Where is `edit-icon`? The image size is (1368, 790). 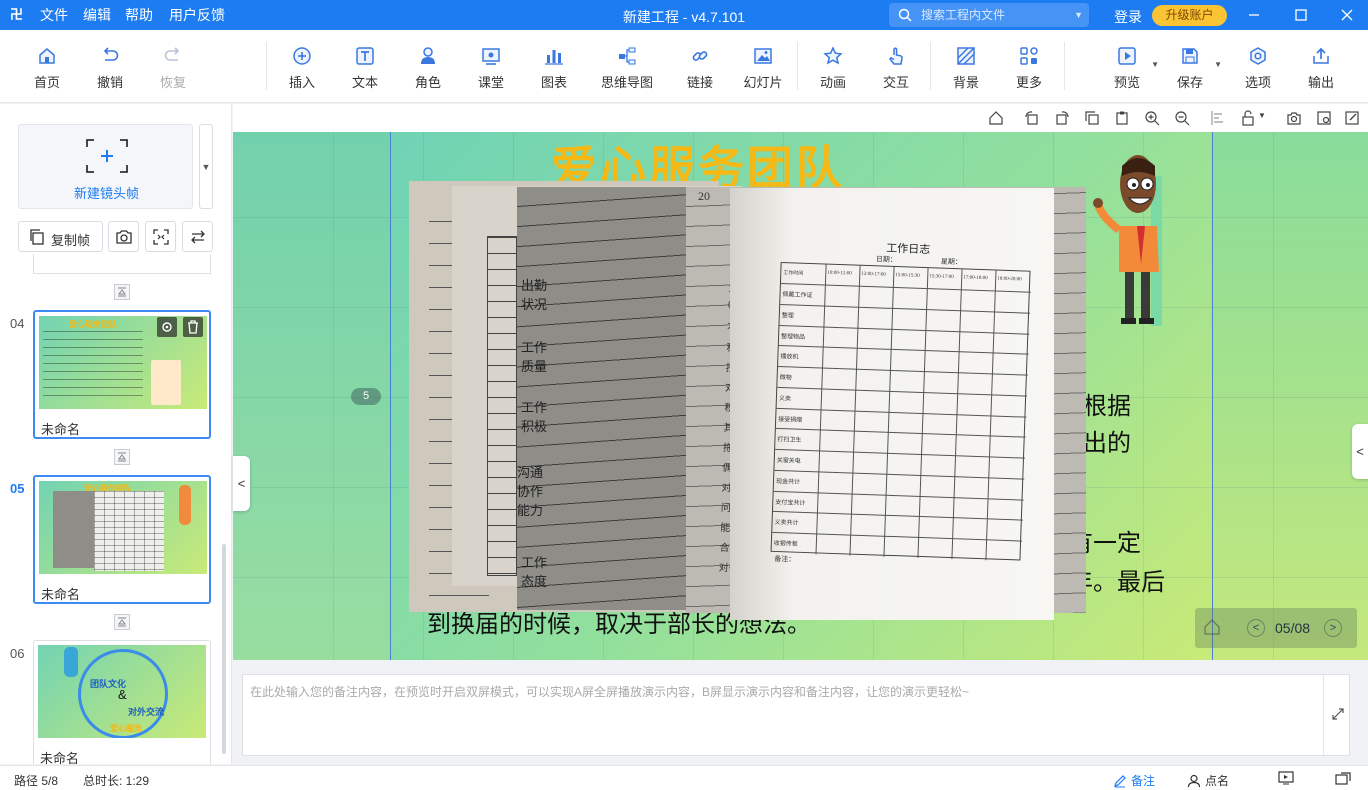
edit-icon is located at coordinates (1352, 118).